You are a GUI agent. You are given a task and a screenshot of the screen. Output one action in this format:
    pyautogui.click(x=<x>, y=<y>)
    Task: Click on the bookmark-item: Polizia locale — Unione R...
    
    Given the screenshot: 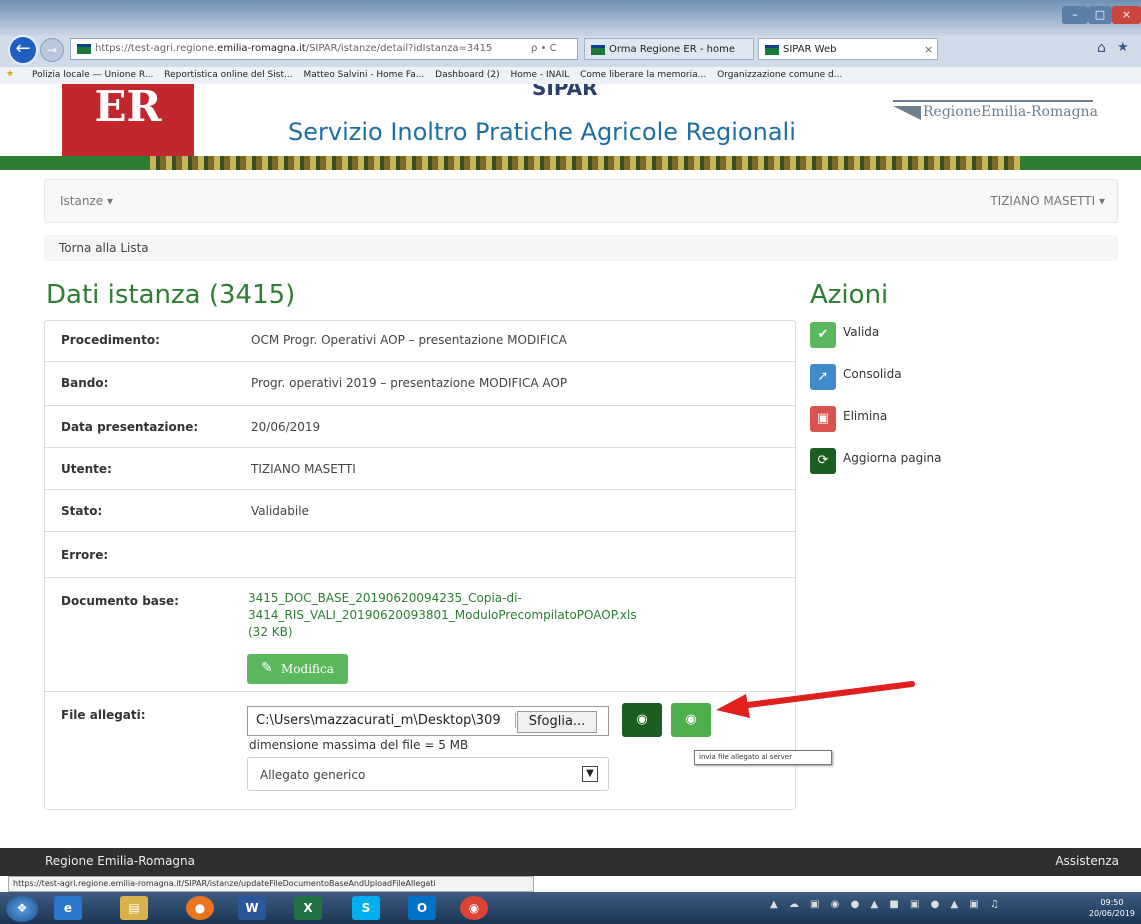 What is the action you would take?
    pyautogui.click(x=92, y=75)
    